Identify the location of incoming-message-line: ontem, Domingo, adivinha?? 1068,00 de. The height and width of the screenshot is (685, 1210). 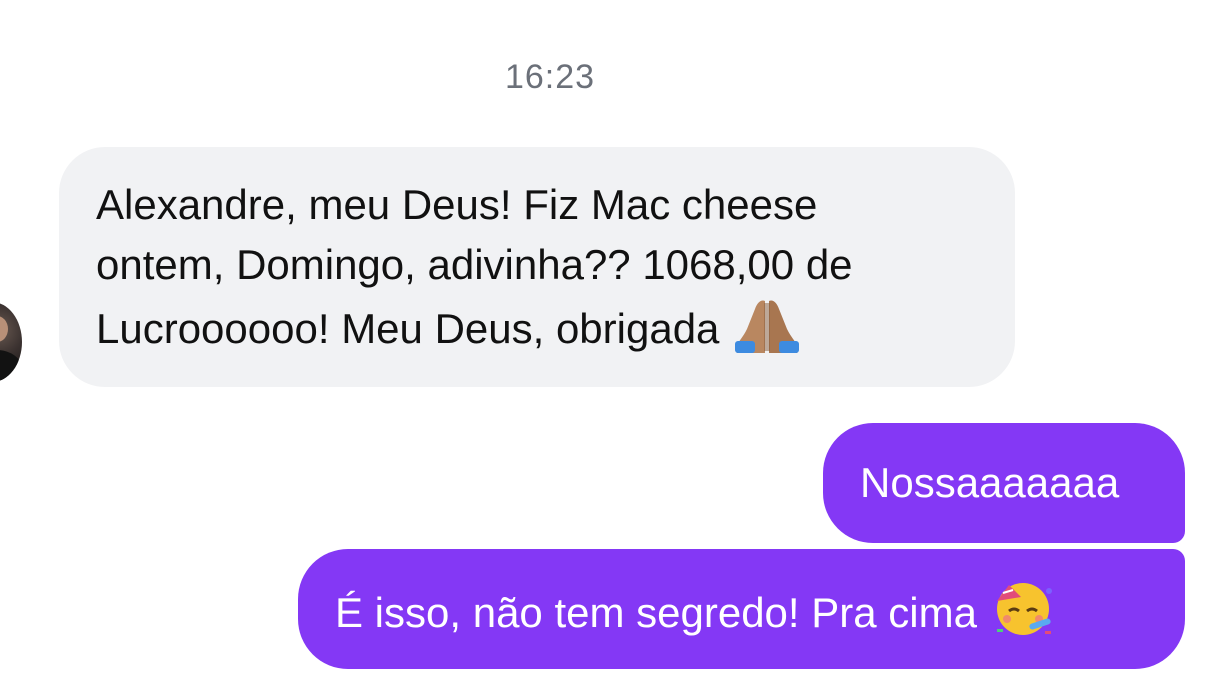
(474, 264).